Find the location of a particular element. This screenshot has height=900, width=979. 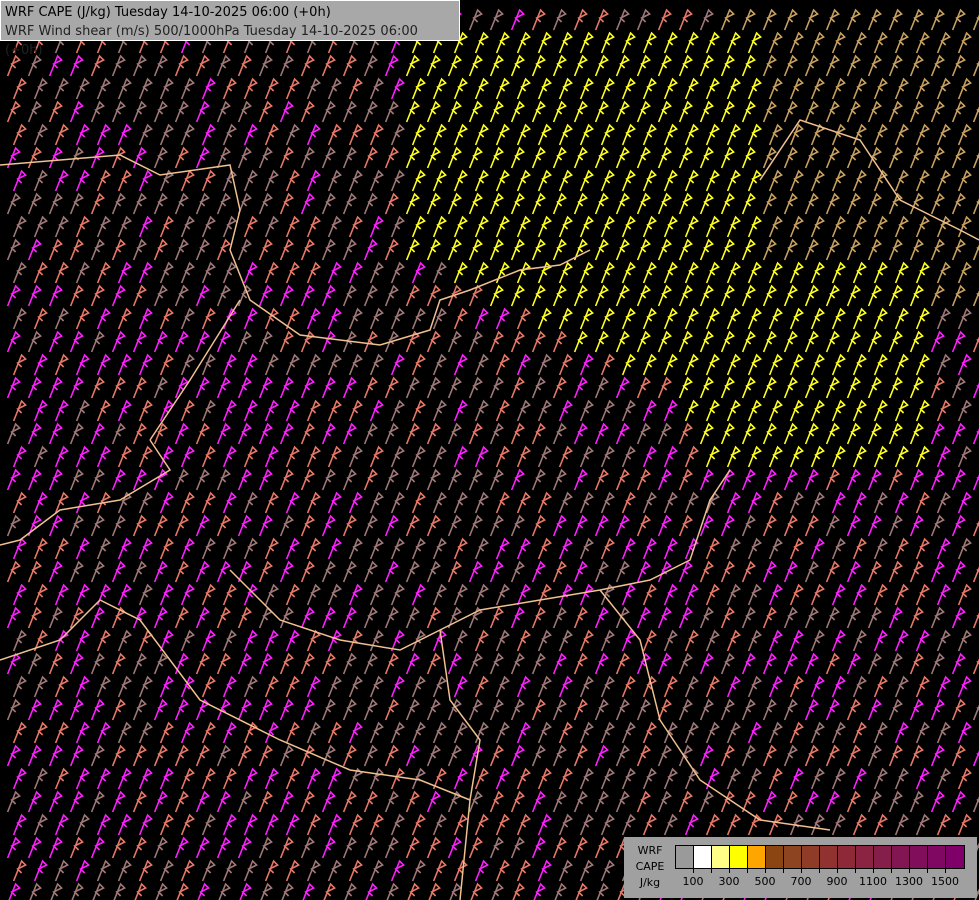

legend-tick-label: 500 is located at coordinates (765, 881).